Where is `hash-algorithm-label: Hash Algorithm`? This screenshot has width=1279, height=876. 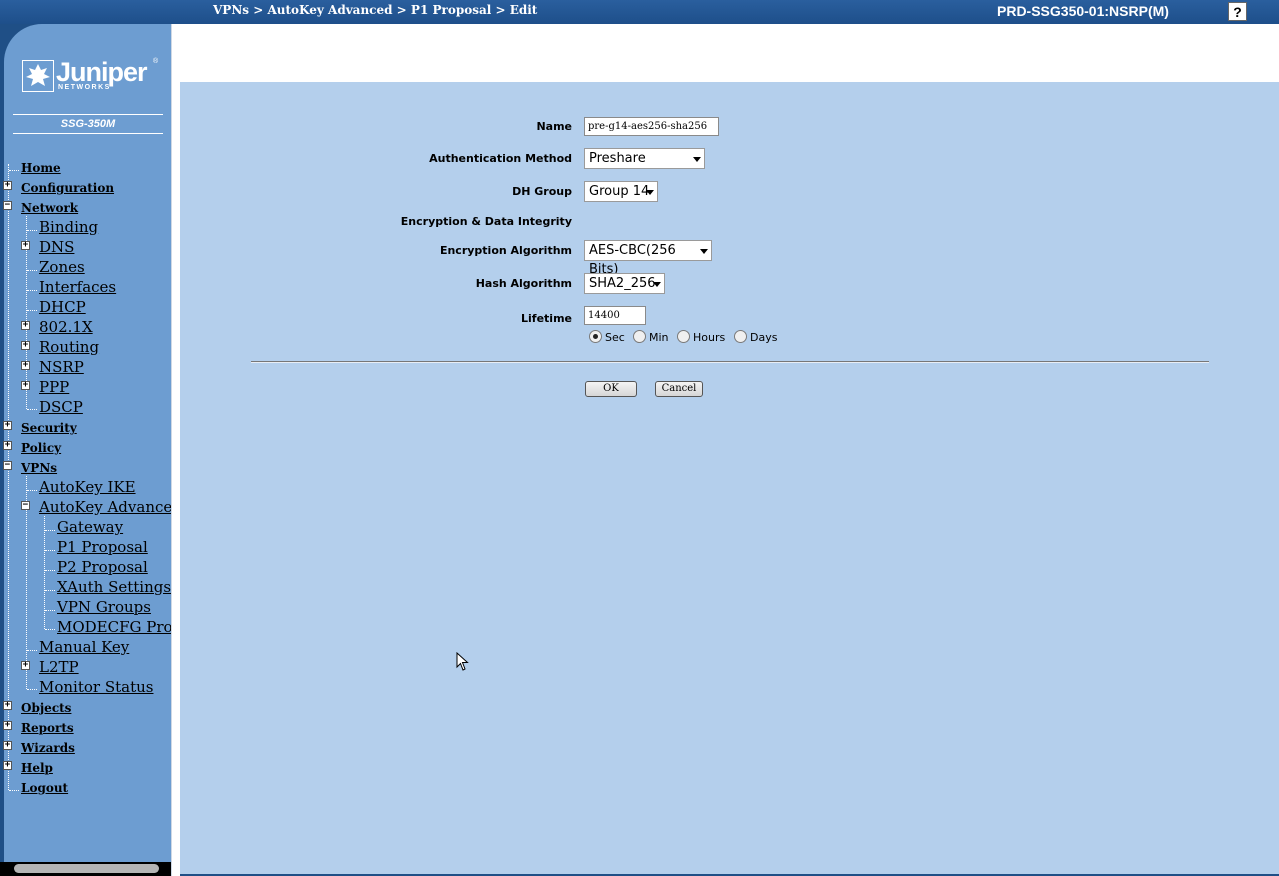 hash-algorithm-label: Hash Algorithm is located at coordinates (523, 283).